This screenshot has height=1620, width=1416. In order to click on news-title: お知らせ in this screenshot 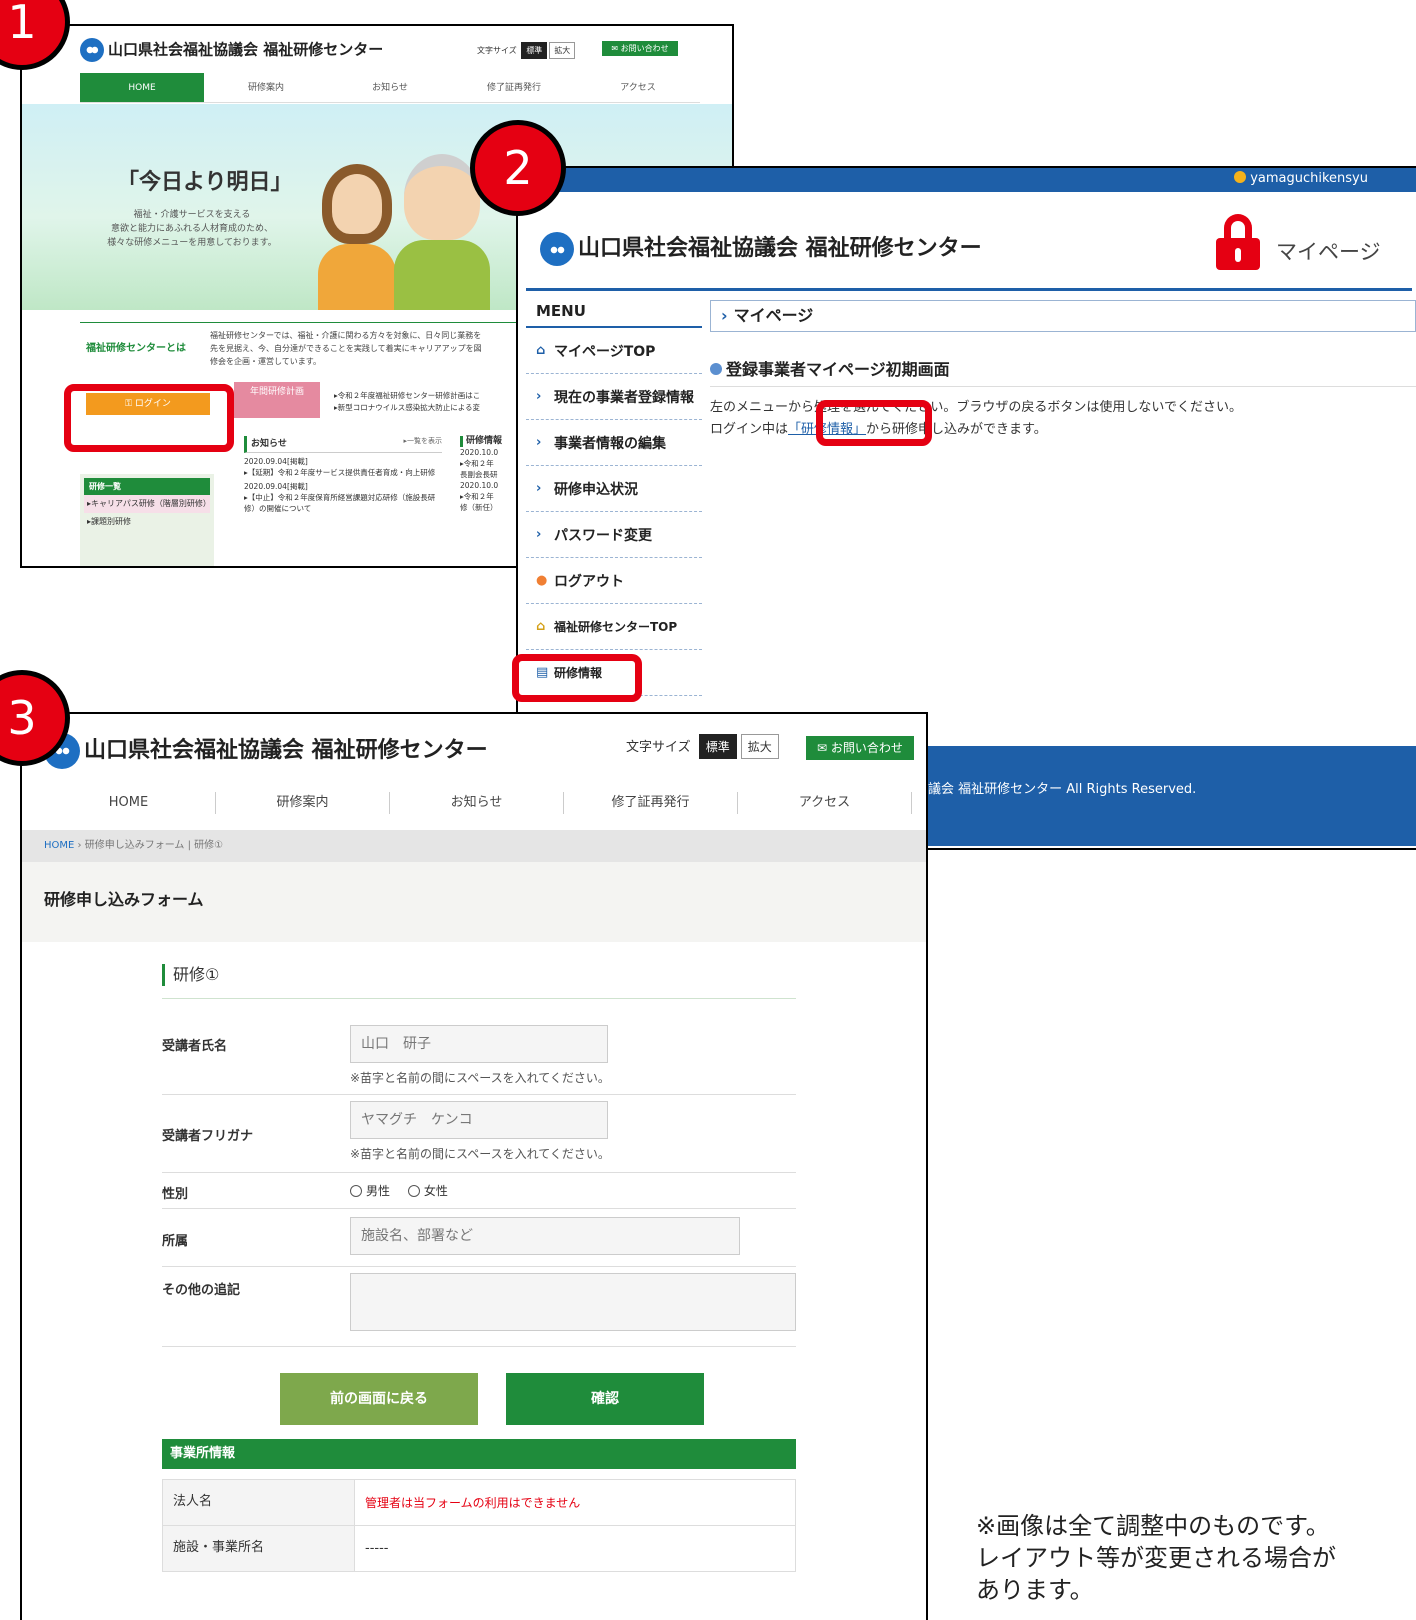, I will do `click(269, 444)`.